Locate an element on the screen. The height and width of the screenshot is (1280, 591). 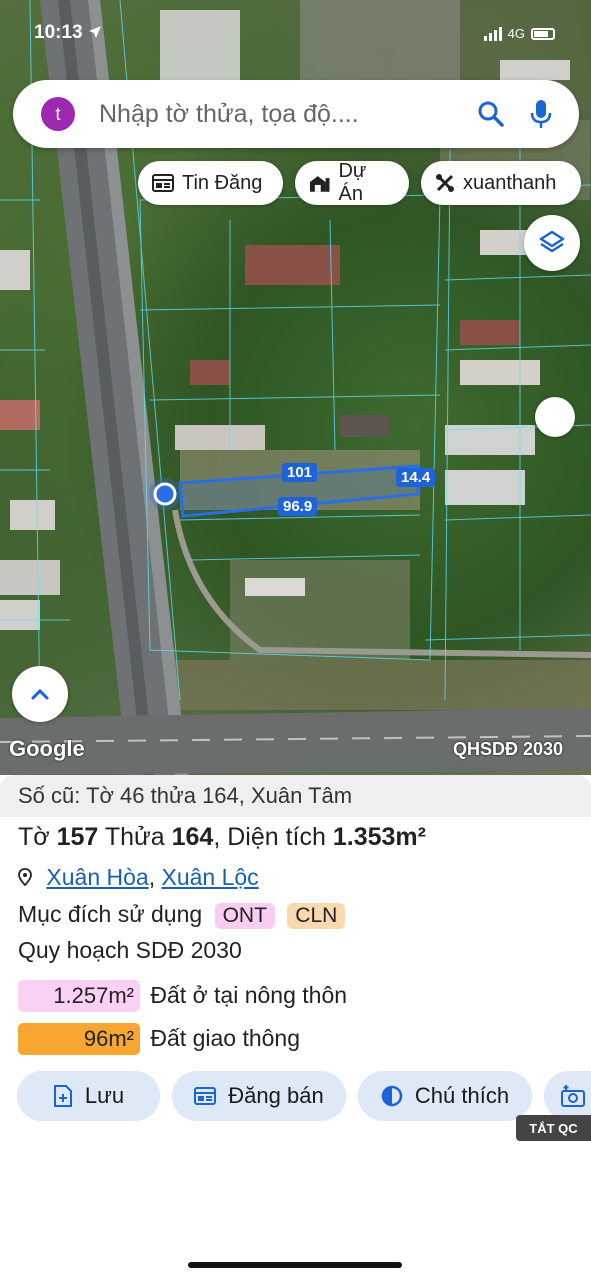
plan-area-value: 96m² is located at coordinates (79, 1039).